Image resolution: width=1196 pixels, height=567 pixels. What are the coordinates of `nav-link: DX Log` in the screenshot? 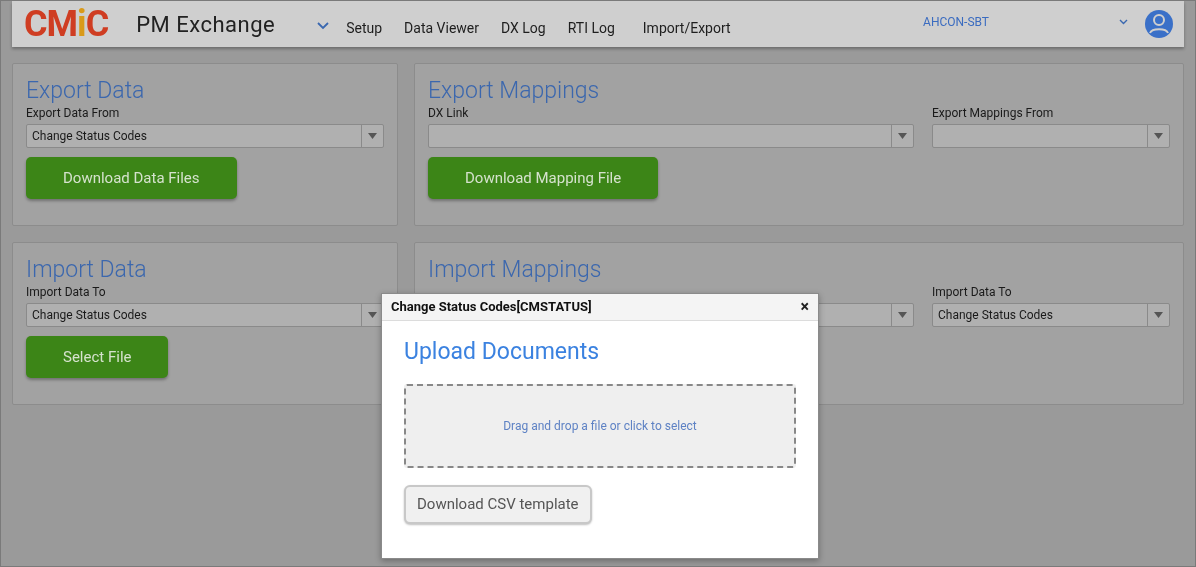 It's located at (523, 28).